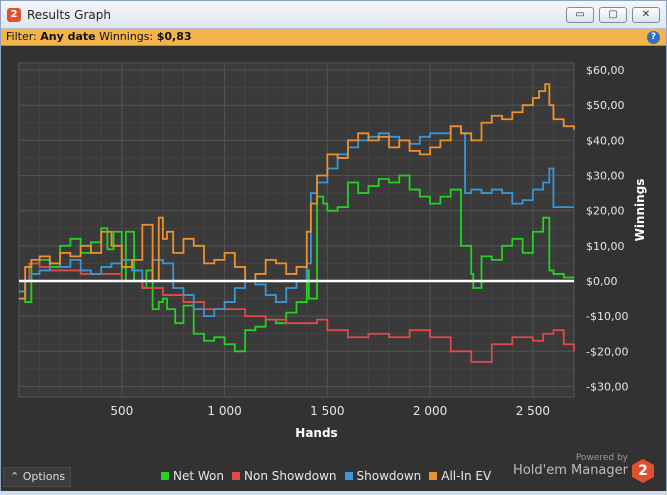 The width and height of the screenshot is (667, 495). Describe the element at coordinates (198, 476) in the screenshot. I see `legend-label: Net Won` at that location.